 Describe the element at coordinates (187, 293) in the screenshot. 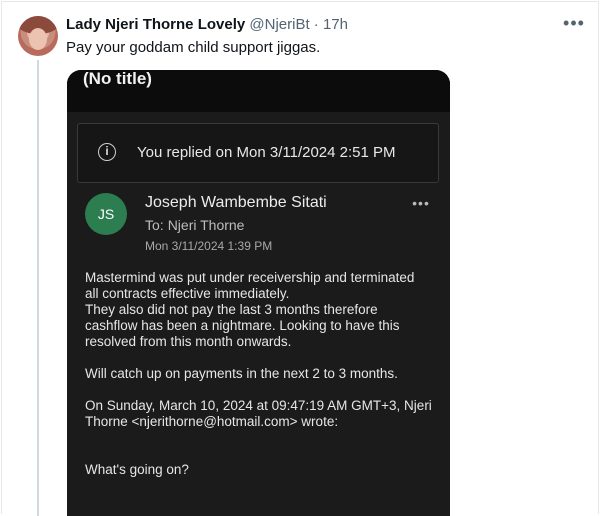

I see `email-body-line: all contracts effective immediately.` at that location.